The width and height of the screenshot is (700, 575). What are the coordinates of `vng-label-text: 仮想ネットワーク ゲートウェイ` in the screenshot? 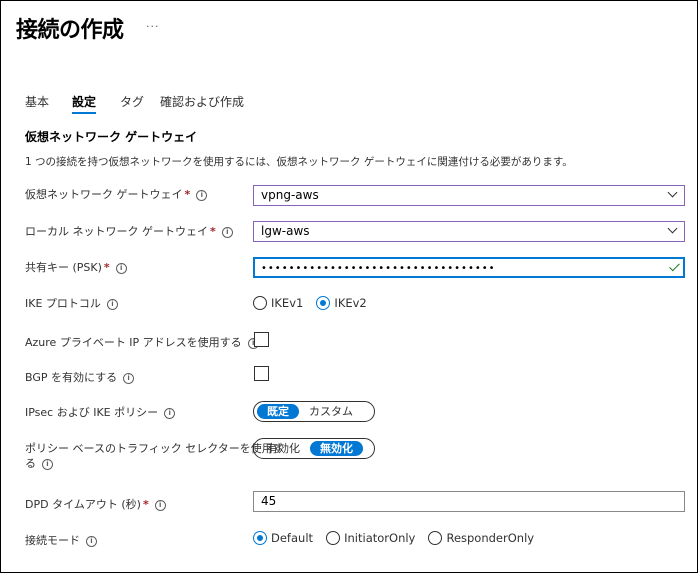 It's located at (104, 194).